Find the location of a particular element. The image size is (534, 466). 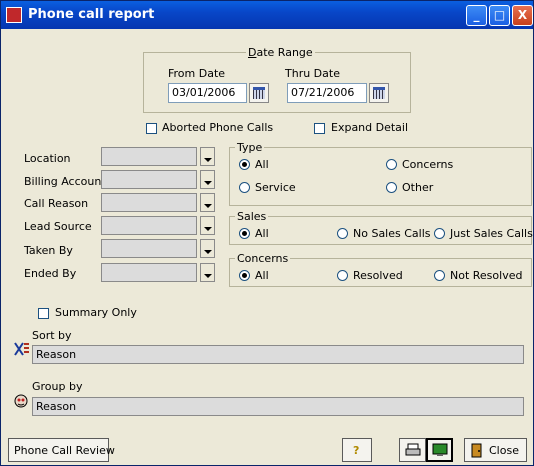

concerns-title: Concerns is located at coordinates (263, 258).